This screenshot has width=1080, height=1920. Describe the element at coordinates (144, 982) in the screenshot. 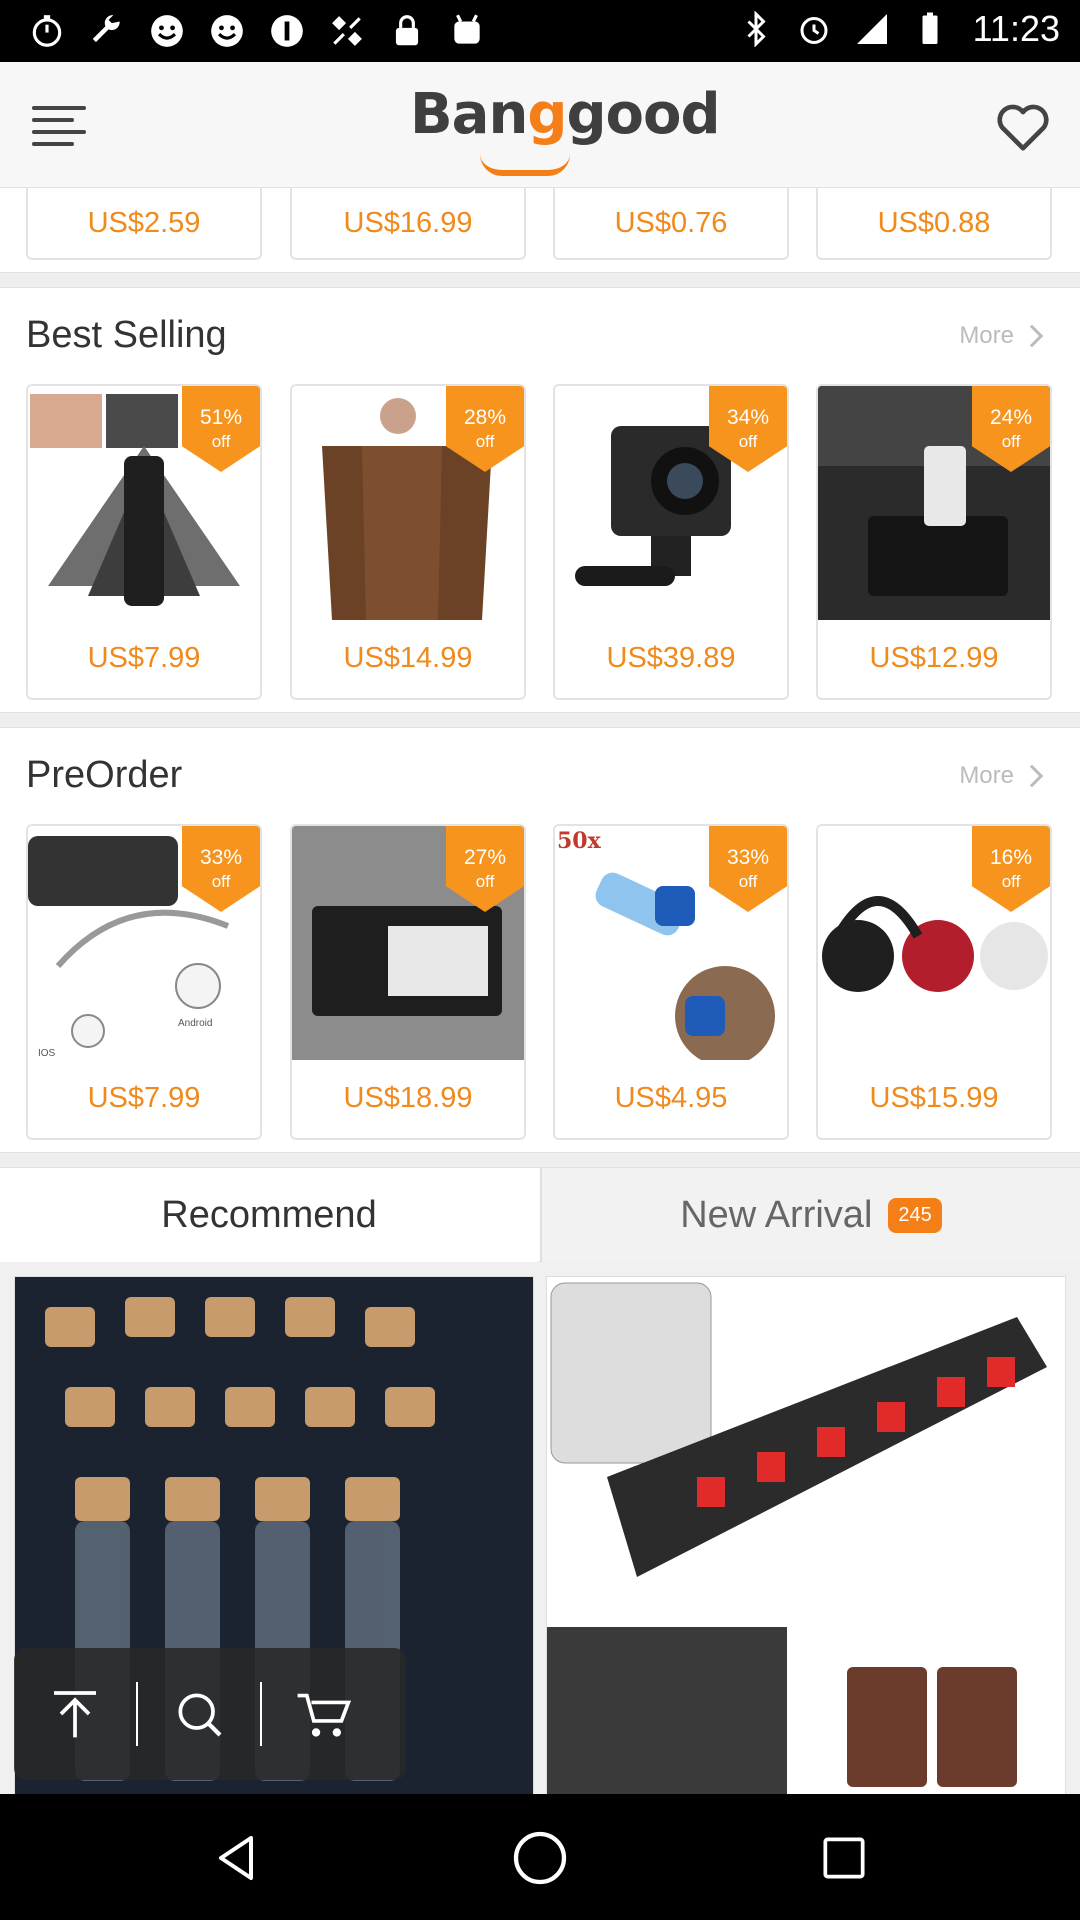

I see `product-card: IOS Android 33% off US$7.99` at that location.